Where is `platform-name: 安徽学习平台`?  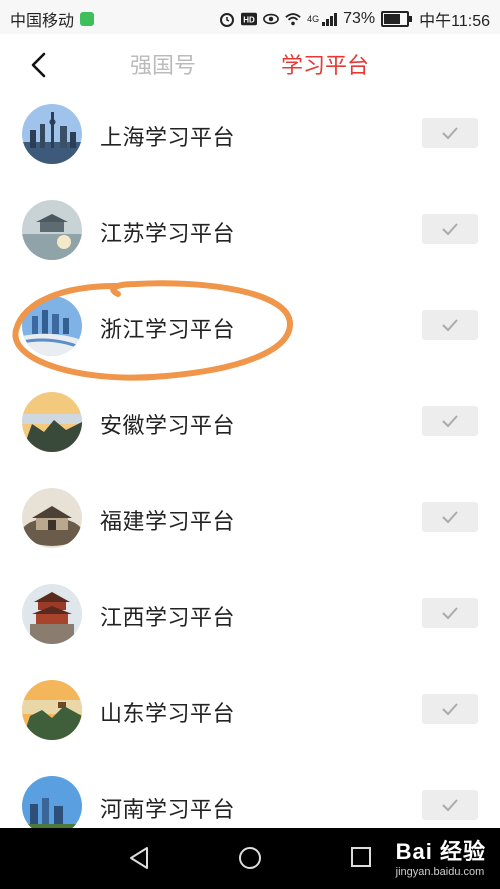
platform-name: 安徽学习平台 is located at coordinates (168, 426).